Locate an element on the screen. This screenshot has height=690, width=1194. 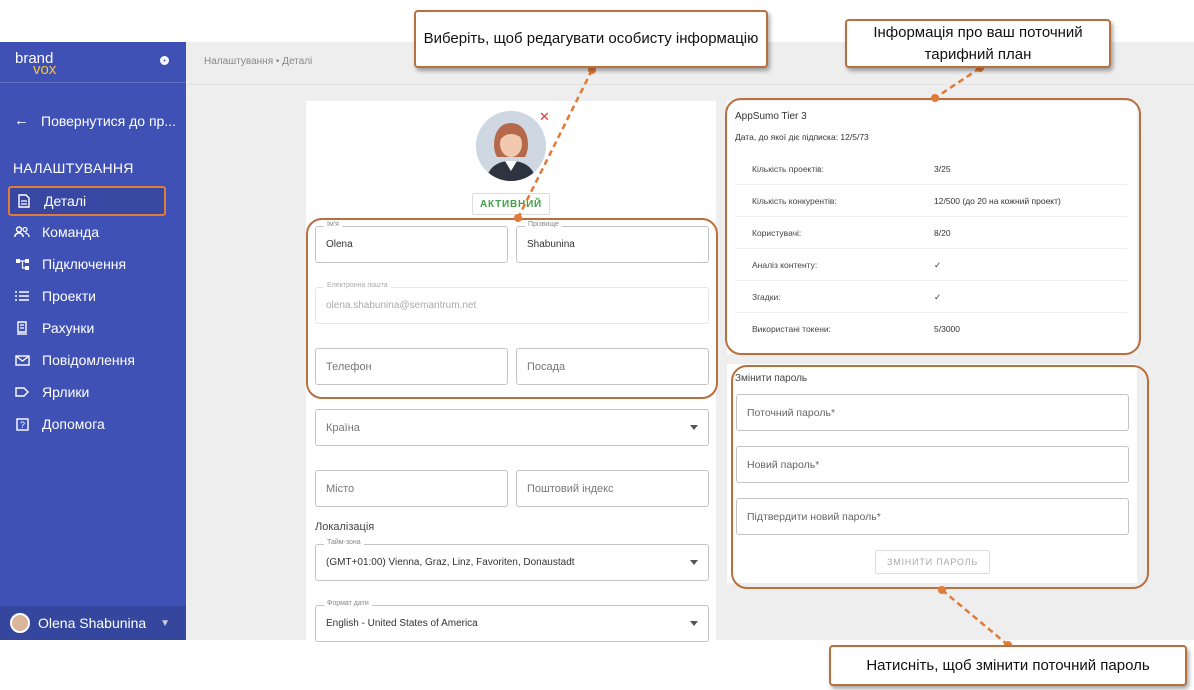
team-icon is located at coordinates (22, 232).